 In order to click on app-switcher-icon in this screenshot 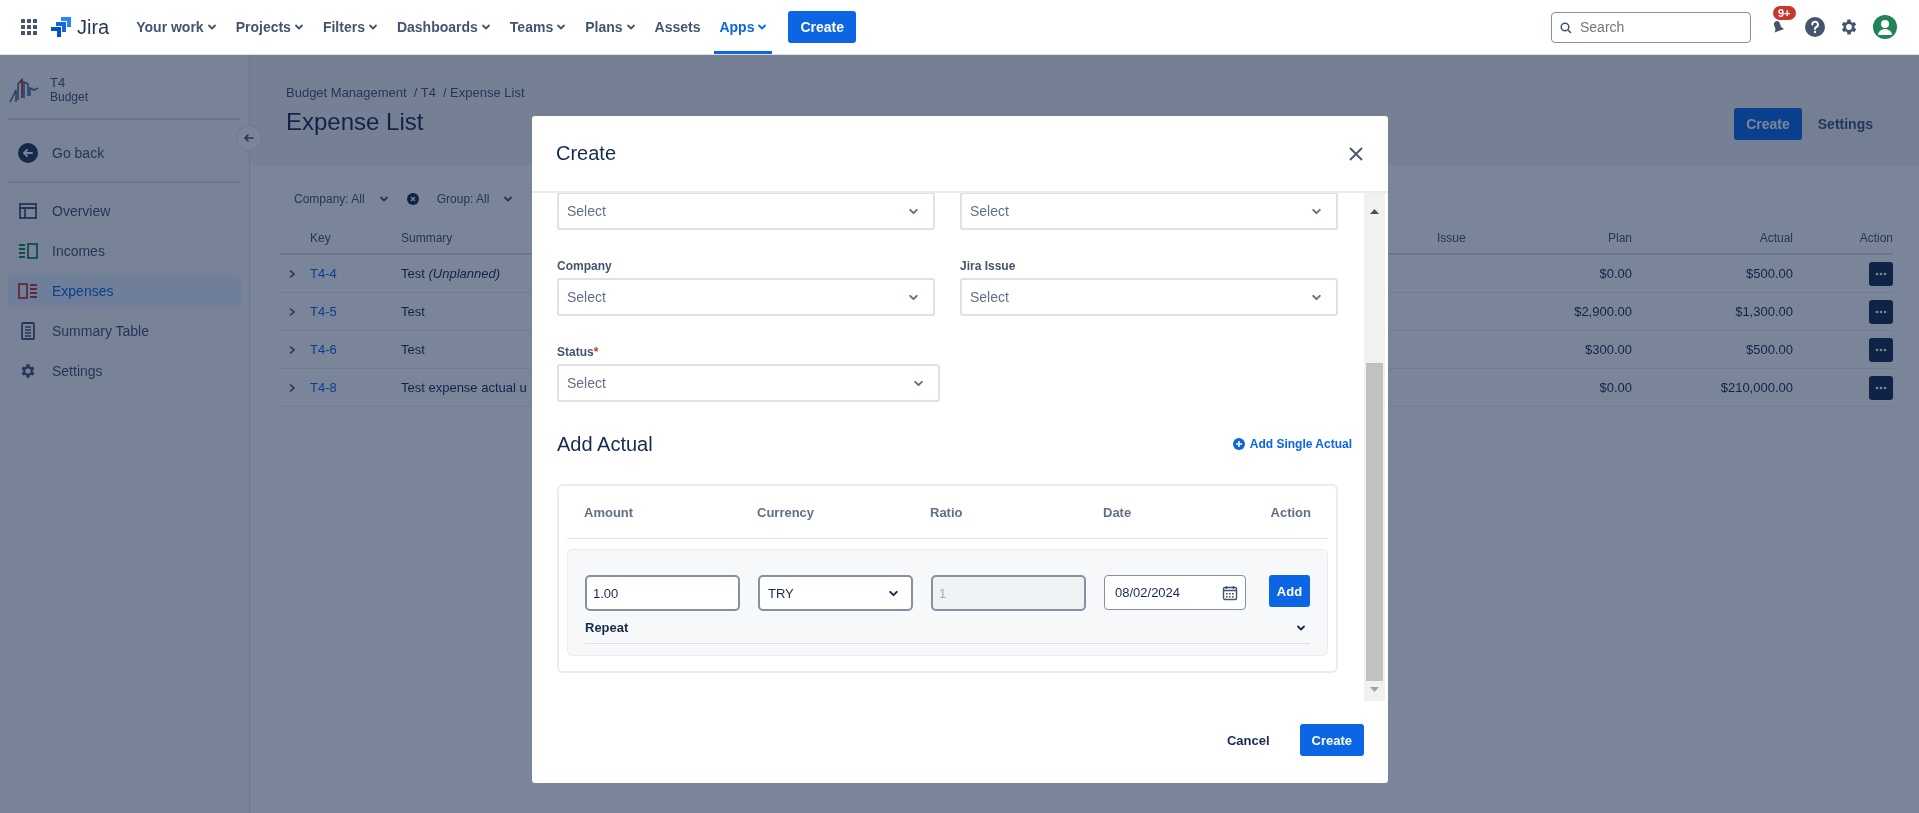, I will do `click(29, 27)`.